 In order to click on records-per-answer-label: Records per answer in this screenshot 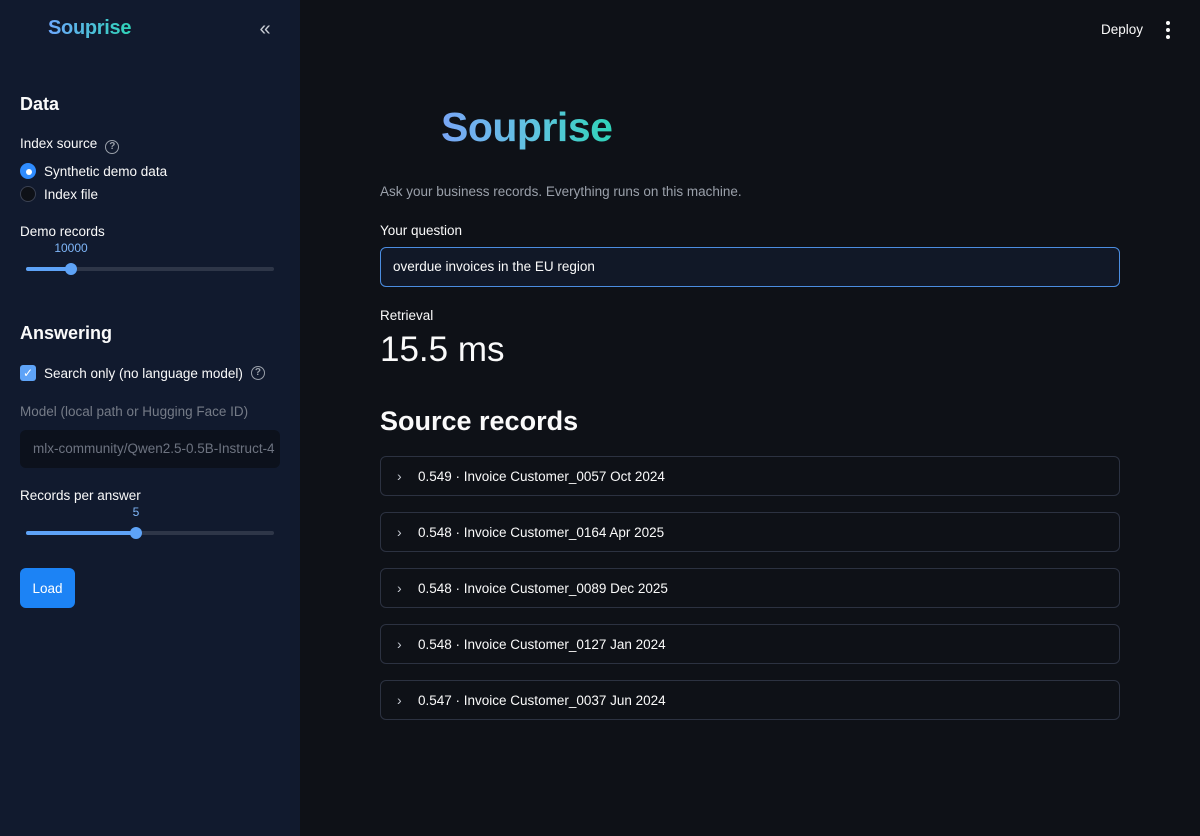, I will do `click(80, 495)`.